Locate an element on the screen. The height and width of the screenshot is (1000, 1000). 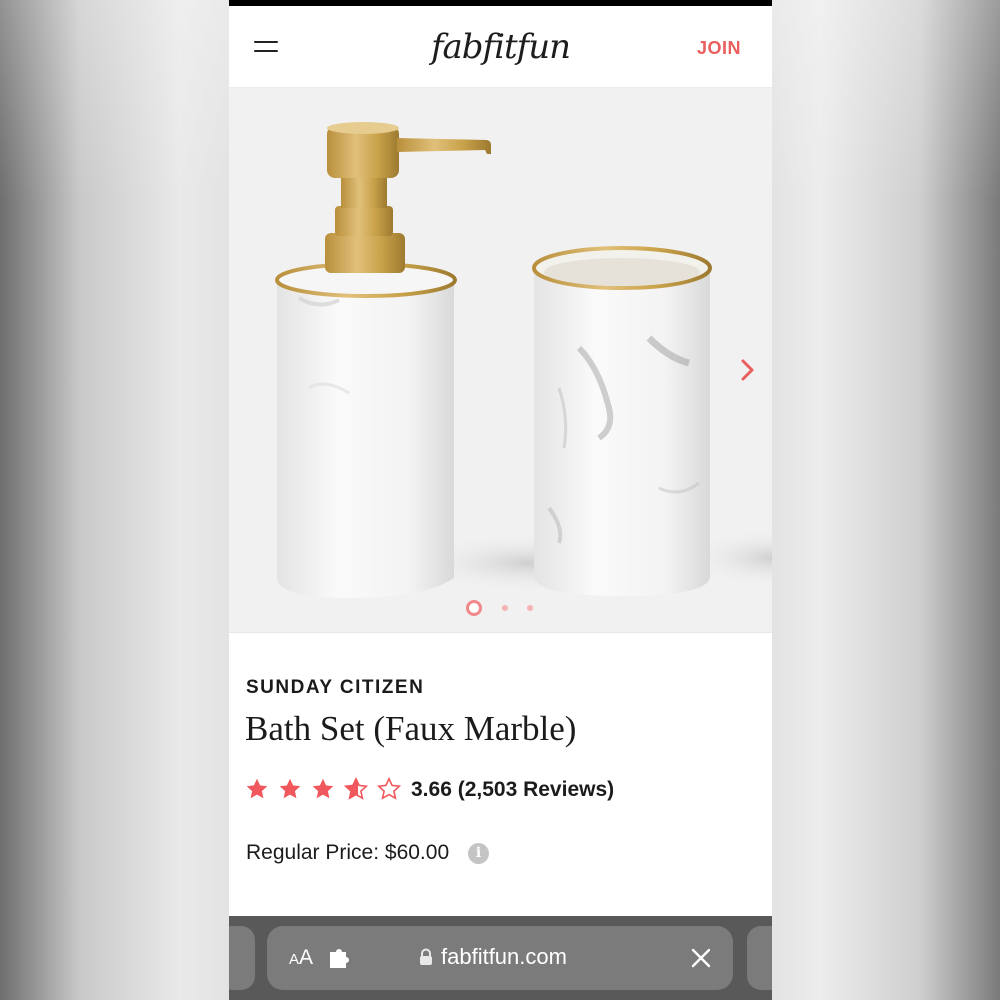
close-button is located at coordinates (701, 958).